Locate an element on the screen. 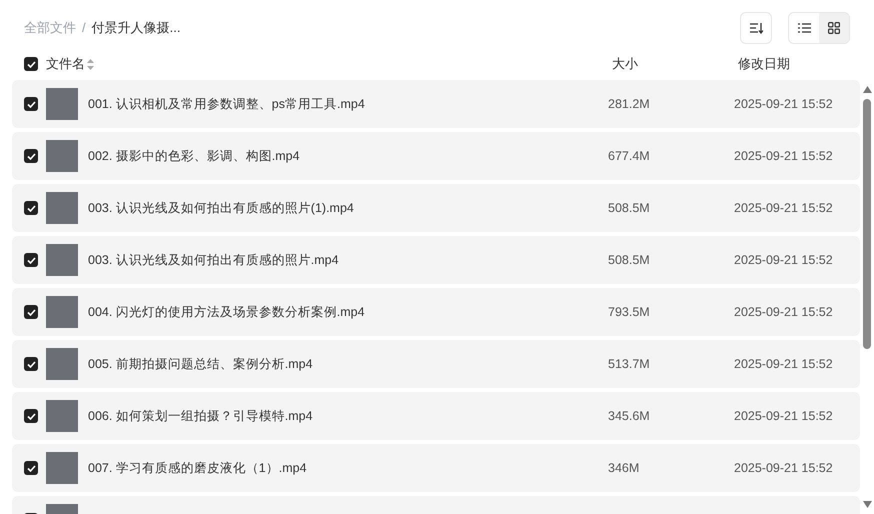 The height and width of the screenshot is (514, 874). column-header: 修改日期 is located at coordinates (764, 64).